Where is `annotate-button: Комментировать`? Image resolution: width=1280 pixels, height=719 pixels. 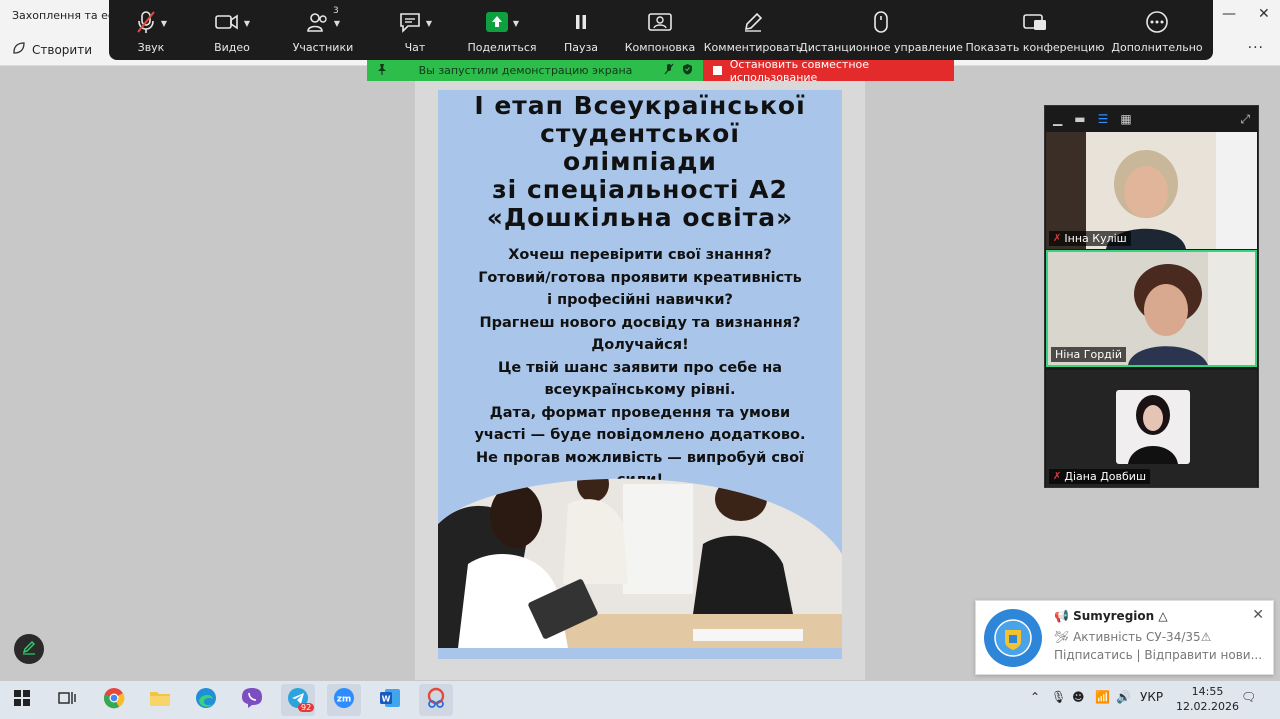
annotate-button: Комментировать is located at coordinates (753, 30).